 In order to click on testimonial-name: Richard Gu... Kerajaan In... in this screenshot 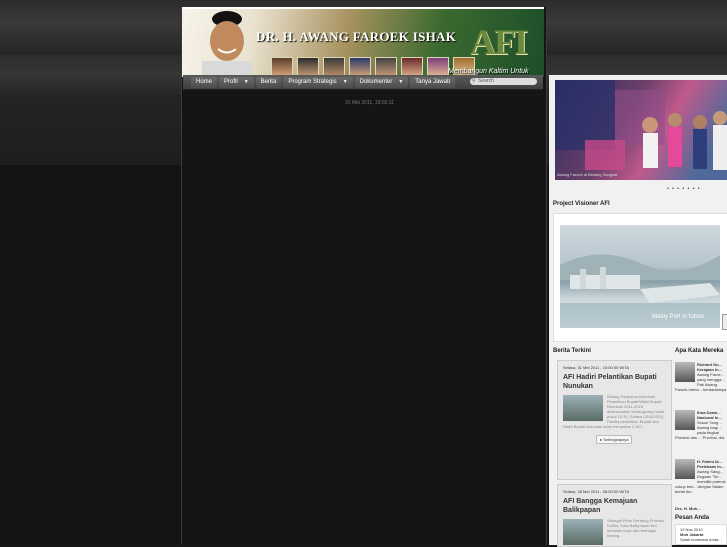, I will do `click(709, 367)`.